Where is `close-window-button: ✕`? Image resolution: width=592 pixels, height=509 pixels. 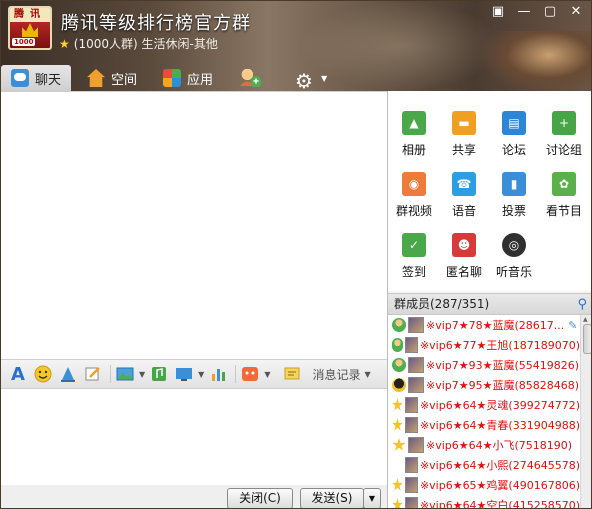 close-window-button: ✕ is located at coordinates (576, 12).